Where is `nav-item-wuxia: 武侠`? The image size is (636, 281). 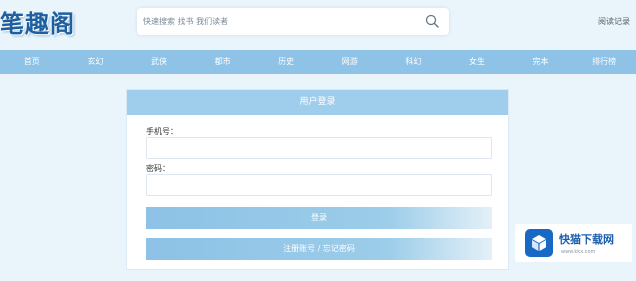
nav-item-wuxia: 武侠 is located at coordinates (159, 62).